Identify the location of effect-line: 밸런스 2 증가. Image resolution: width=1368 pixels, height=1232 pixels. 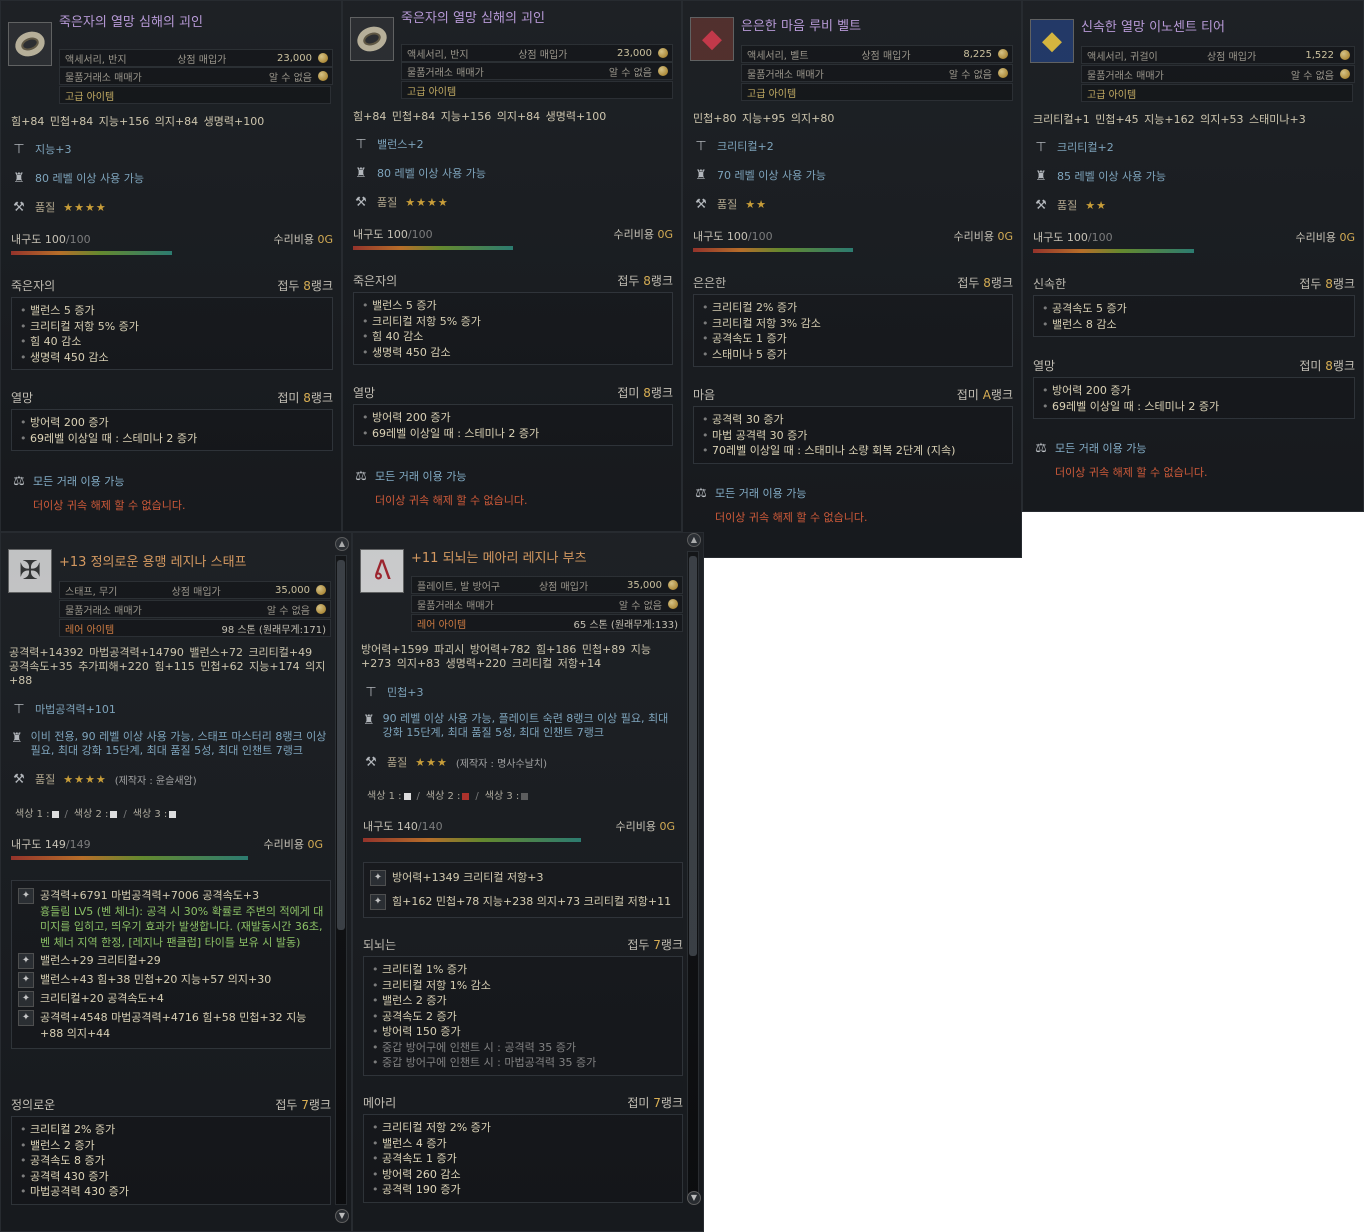
(171, 1146).